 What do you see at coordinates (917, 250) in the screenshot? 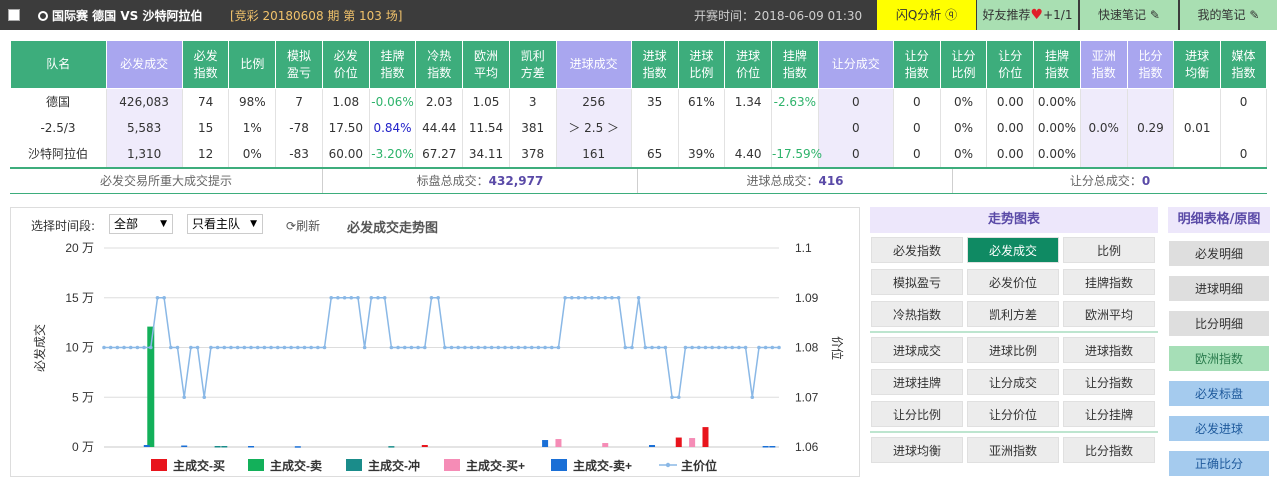
I see `trend-button: 必发指数` at bounding box center [917, 250].